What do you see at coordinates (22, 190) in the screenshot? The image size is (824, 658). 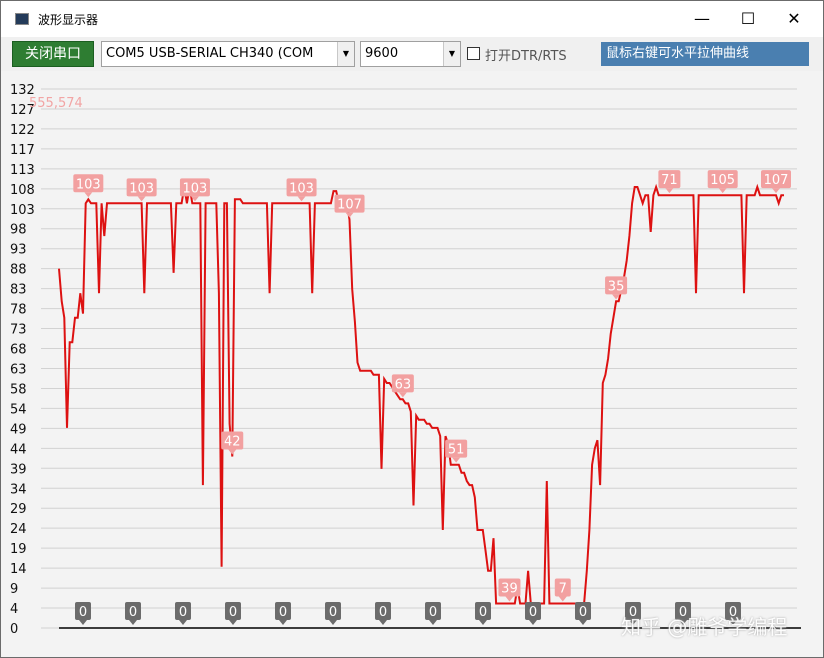 I see `y-tick-label: 108` at bounding box center [22, 190].